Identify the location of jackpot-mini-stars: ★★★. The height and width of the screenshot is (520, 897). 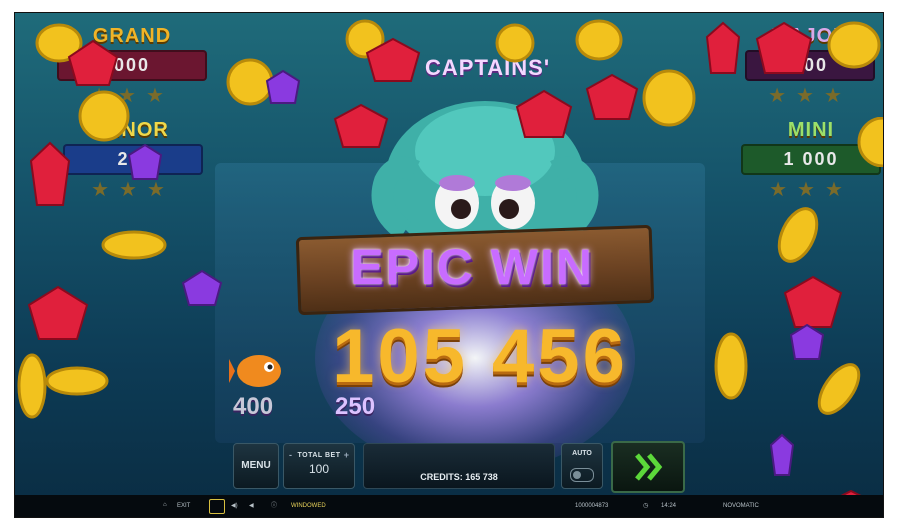
(811, 190).